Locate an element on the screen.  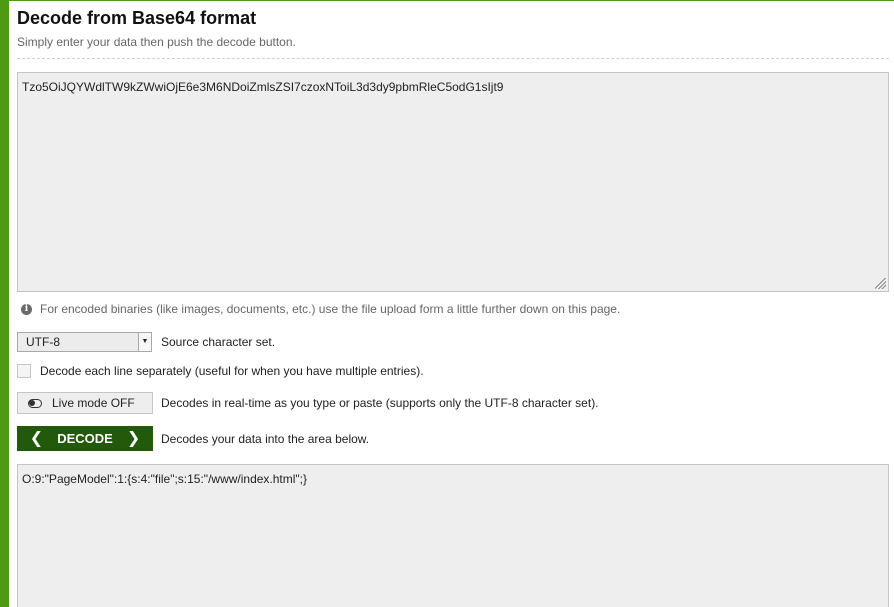
dropdown-arrow-icon: ▼ is located at coordinates (144, 342).